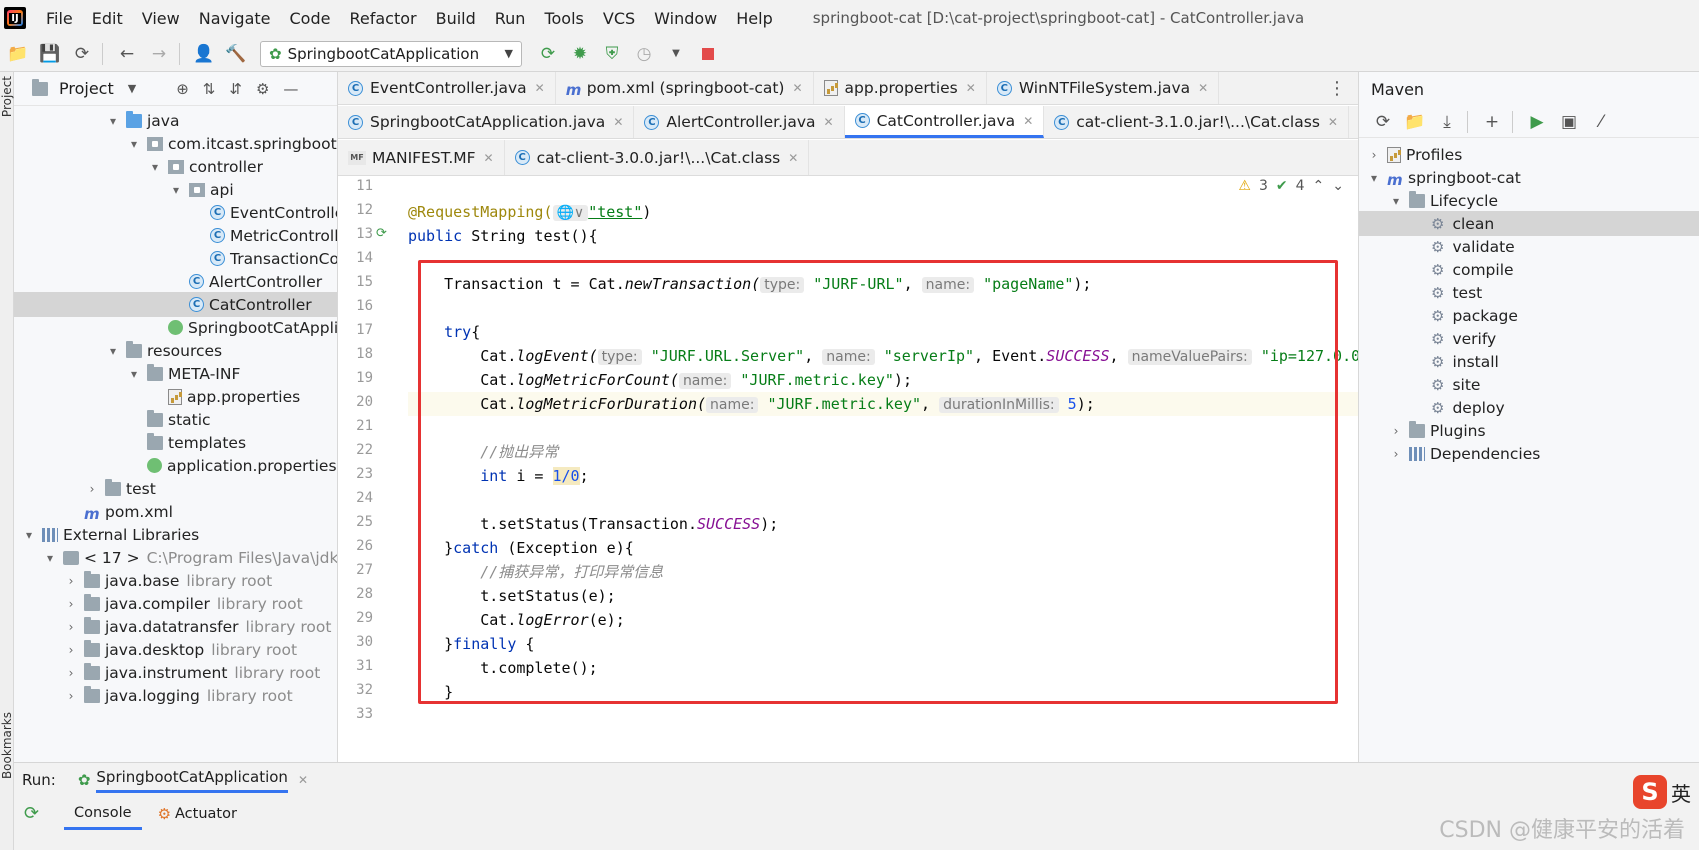 This screenshot has height=850, width=1699. Describe the element at coordinates (382, 18) in the screenshot. I see `menu-refactor: Refactor` at that location.